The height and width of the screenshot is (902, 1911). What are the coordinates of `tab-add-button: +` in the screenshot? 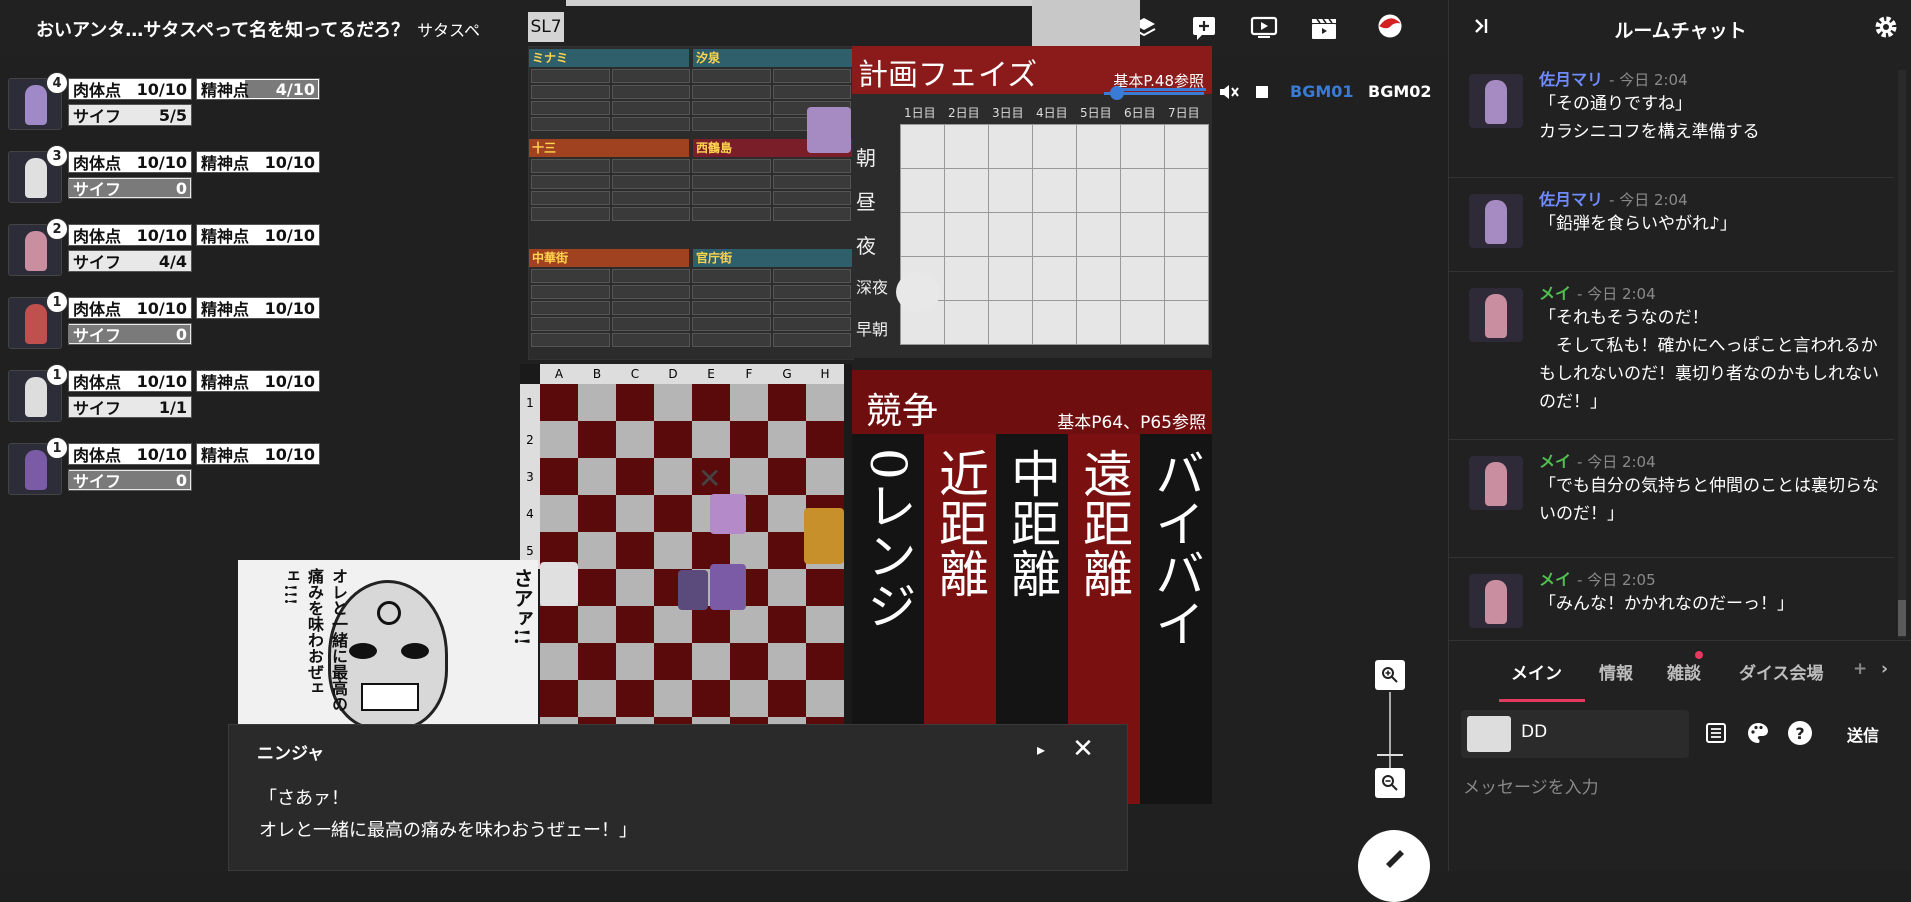 It's located at (1860, 669).